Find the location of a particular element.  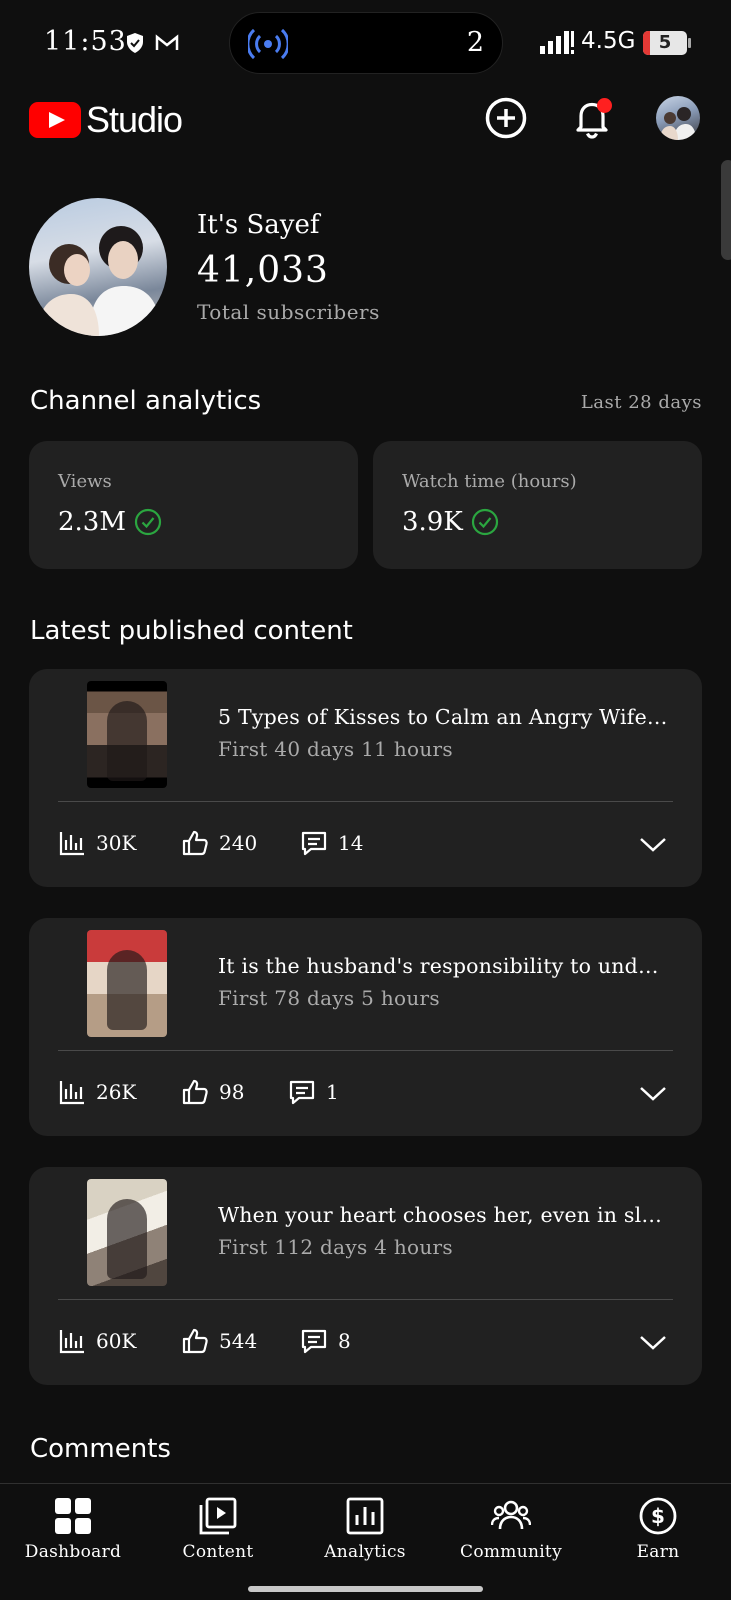

earn-icon: $ is located at coordinates (658, 1516).